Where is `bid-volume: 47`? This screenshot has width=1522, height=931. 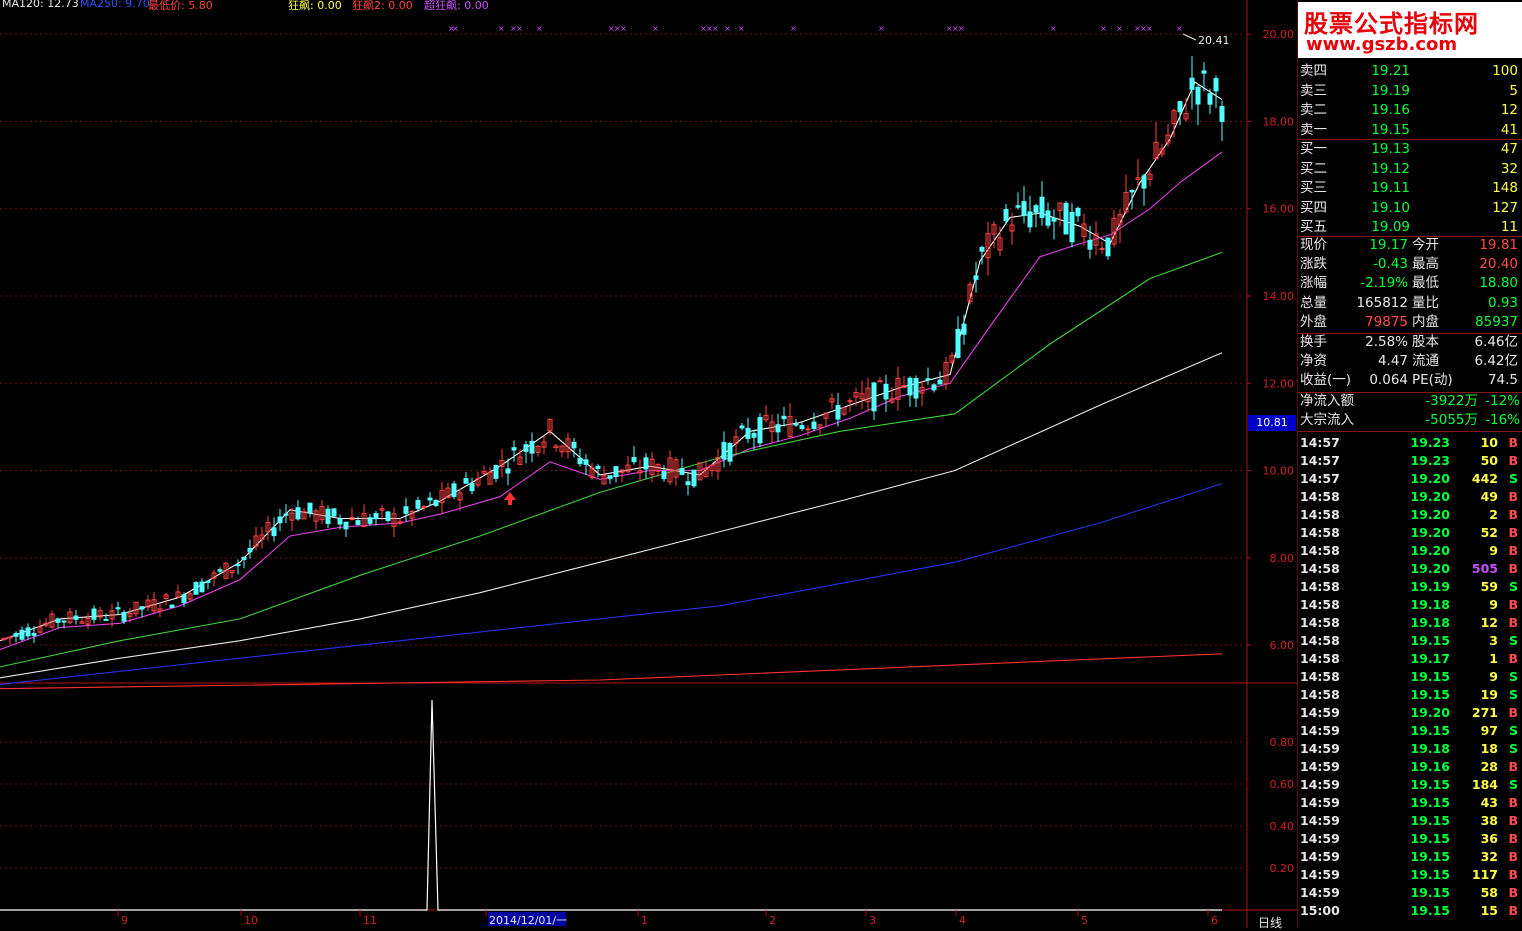 bid-volume: 47 is located at coordinates (1509, 149).